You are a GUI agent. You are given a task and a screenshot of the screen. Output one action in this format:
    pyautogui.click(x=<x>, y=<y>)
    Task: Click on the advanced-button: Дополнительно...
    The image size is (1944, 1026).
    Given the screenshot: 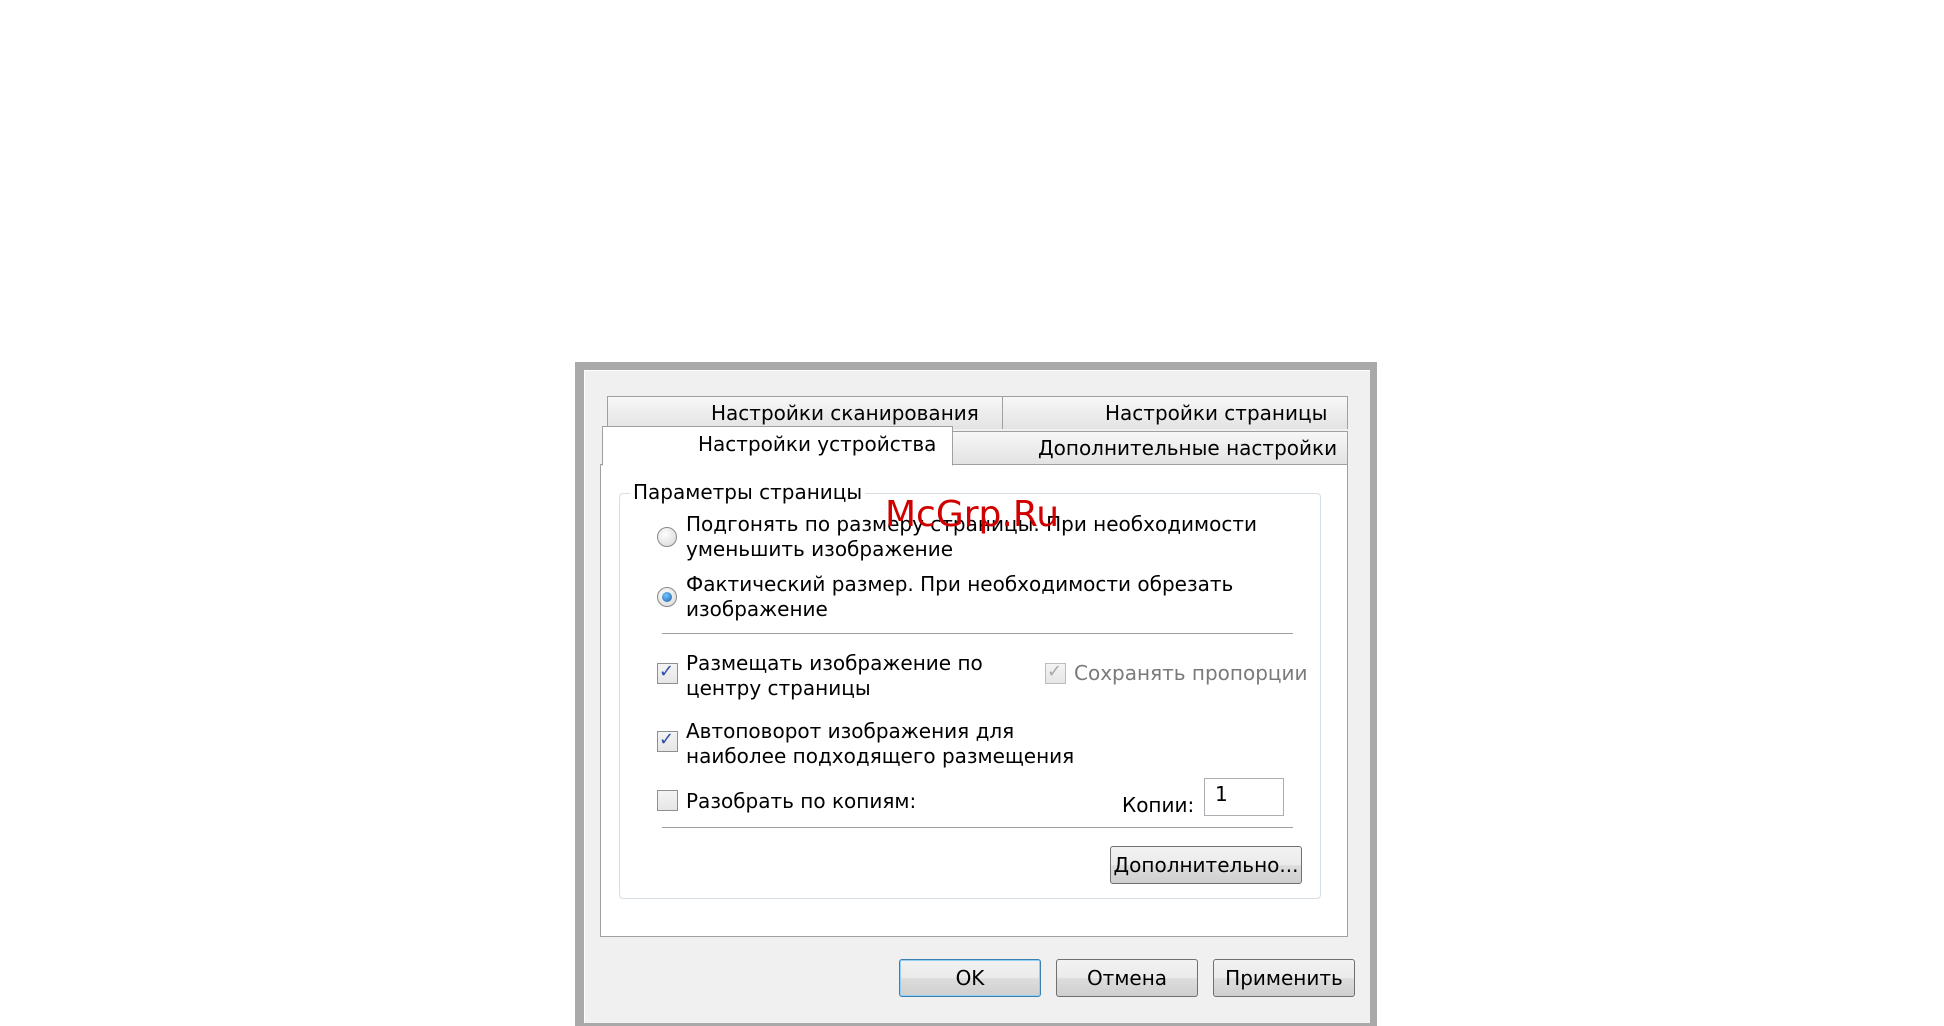 What is the action you would take?
    pyautogui.click(x=1206, y=865)
    